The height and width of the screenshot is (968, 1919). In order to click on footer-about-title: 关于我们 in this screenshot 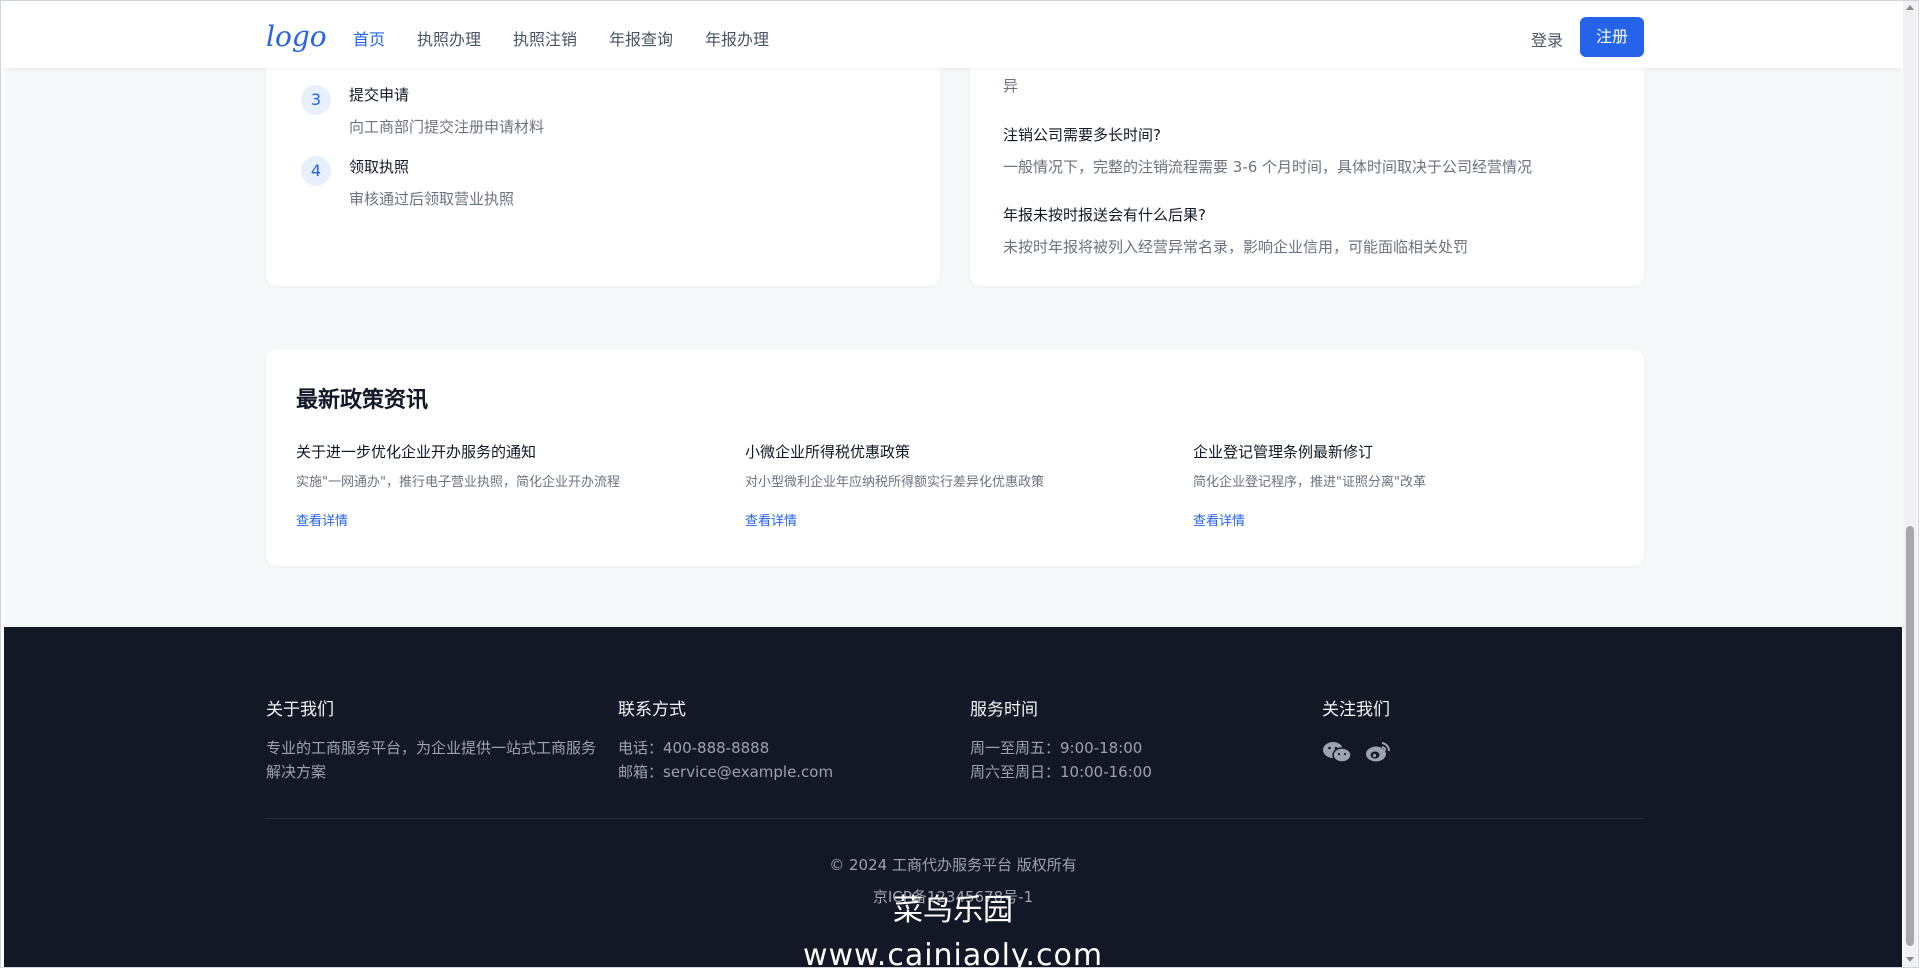, I will do `click(300, 710)`.